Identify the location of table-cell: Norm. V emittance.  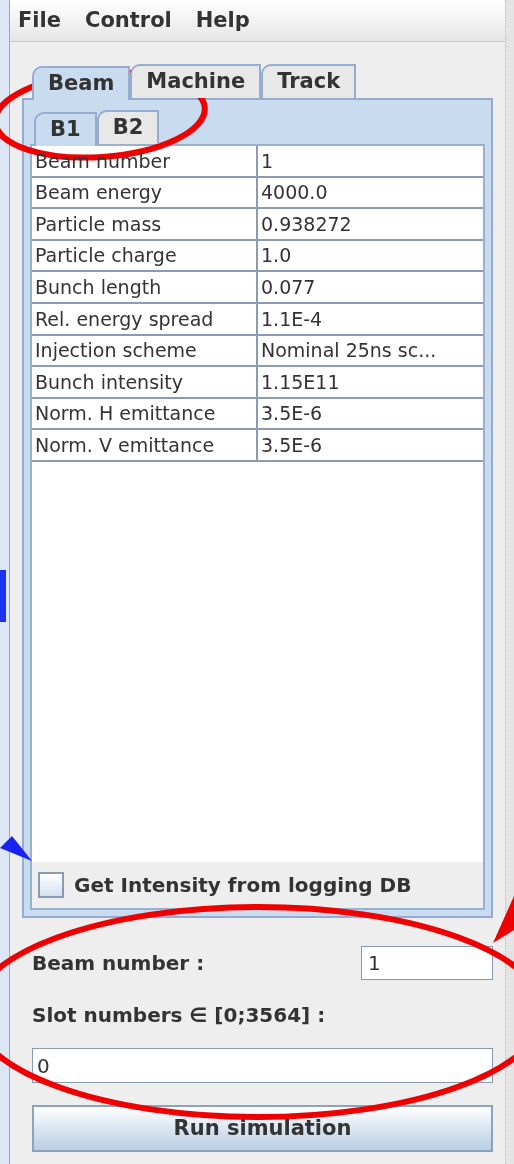
(145, 445).